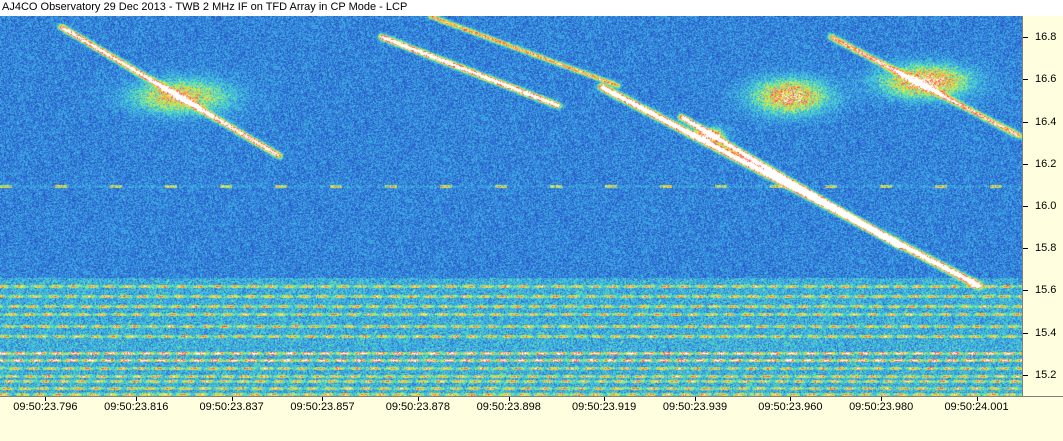 This screenshot has width=1063, height=441. I want to click on x-tick-label: 09:50:23.898, so click(508, 407).